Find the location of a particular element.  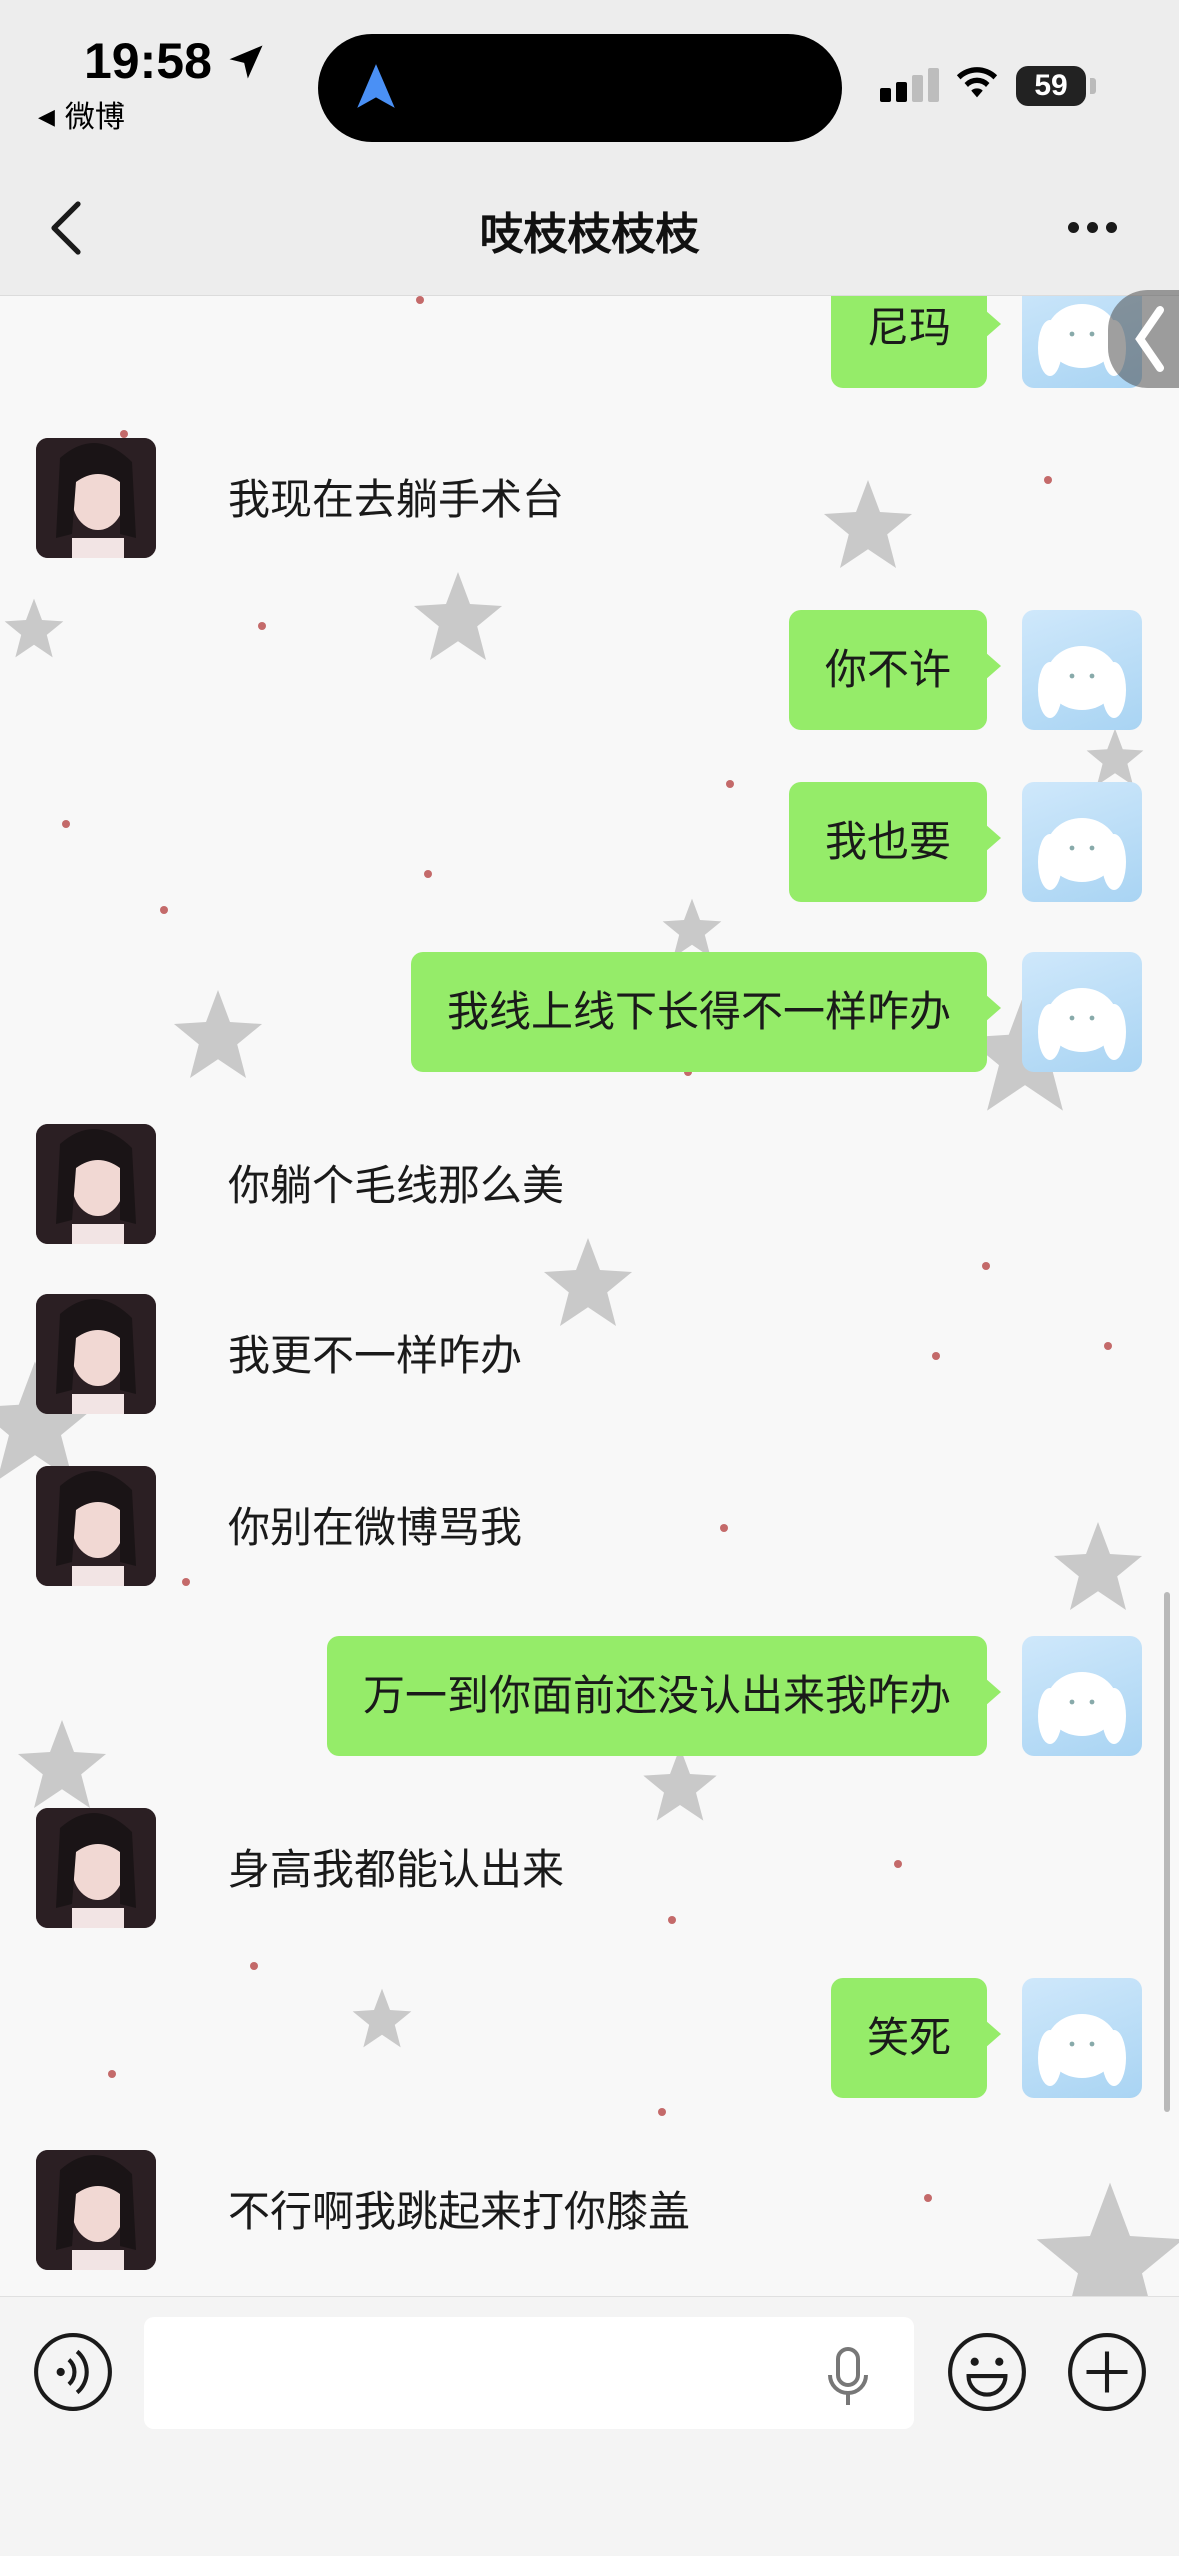

message-row-out: 万一到你面前还没认出来我咋办 is located at coordinates (589, 1696).